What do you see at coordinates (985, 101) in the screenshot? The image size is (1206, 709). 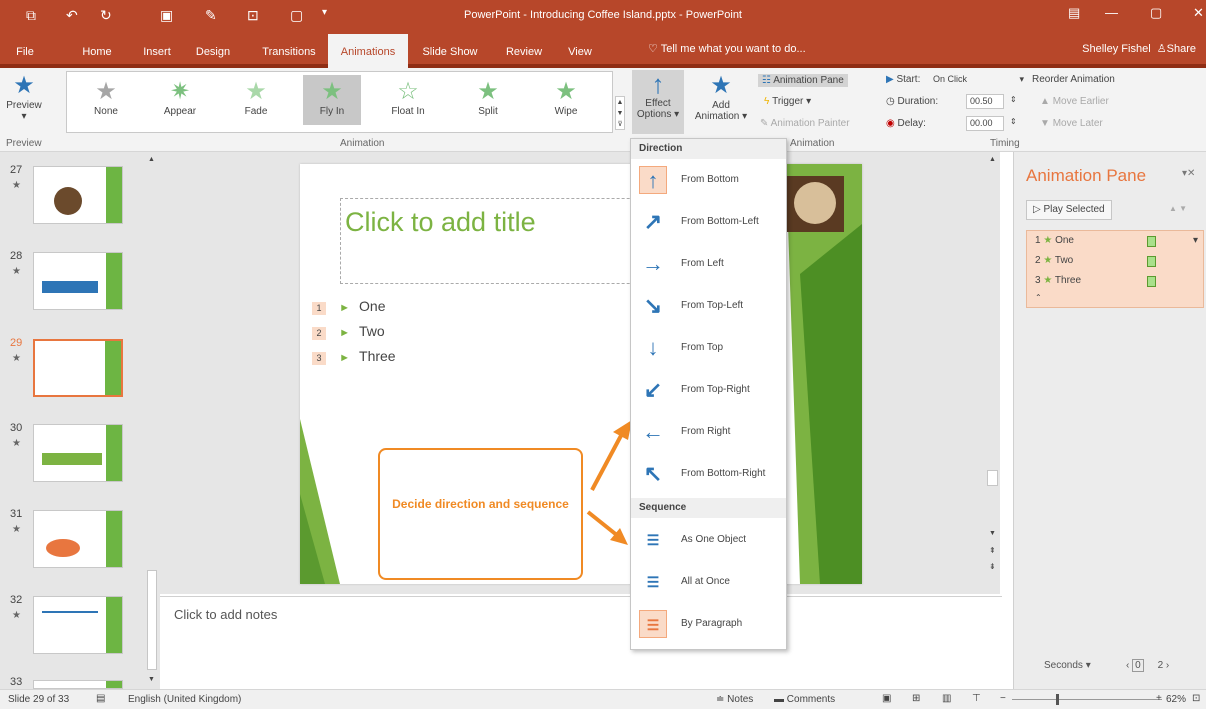 I see `duration-input: 00.50` at bounding box center [985, 101].